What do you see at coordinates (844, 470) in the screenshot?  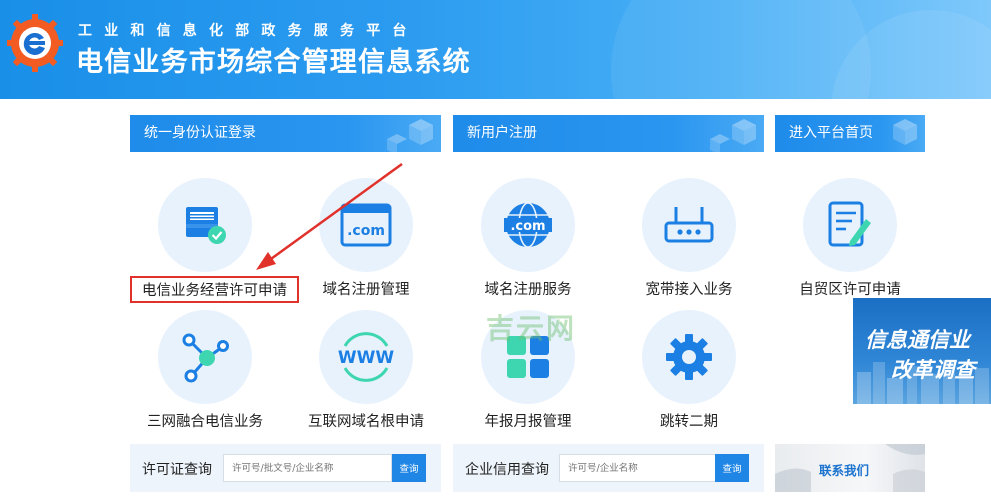 I see `contact-us-label: 联系我们` at bounding box center [844, 470].